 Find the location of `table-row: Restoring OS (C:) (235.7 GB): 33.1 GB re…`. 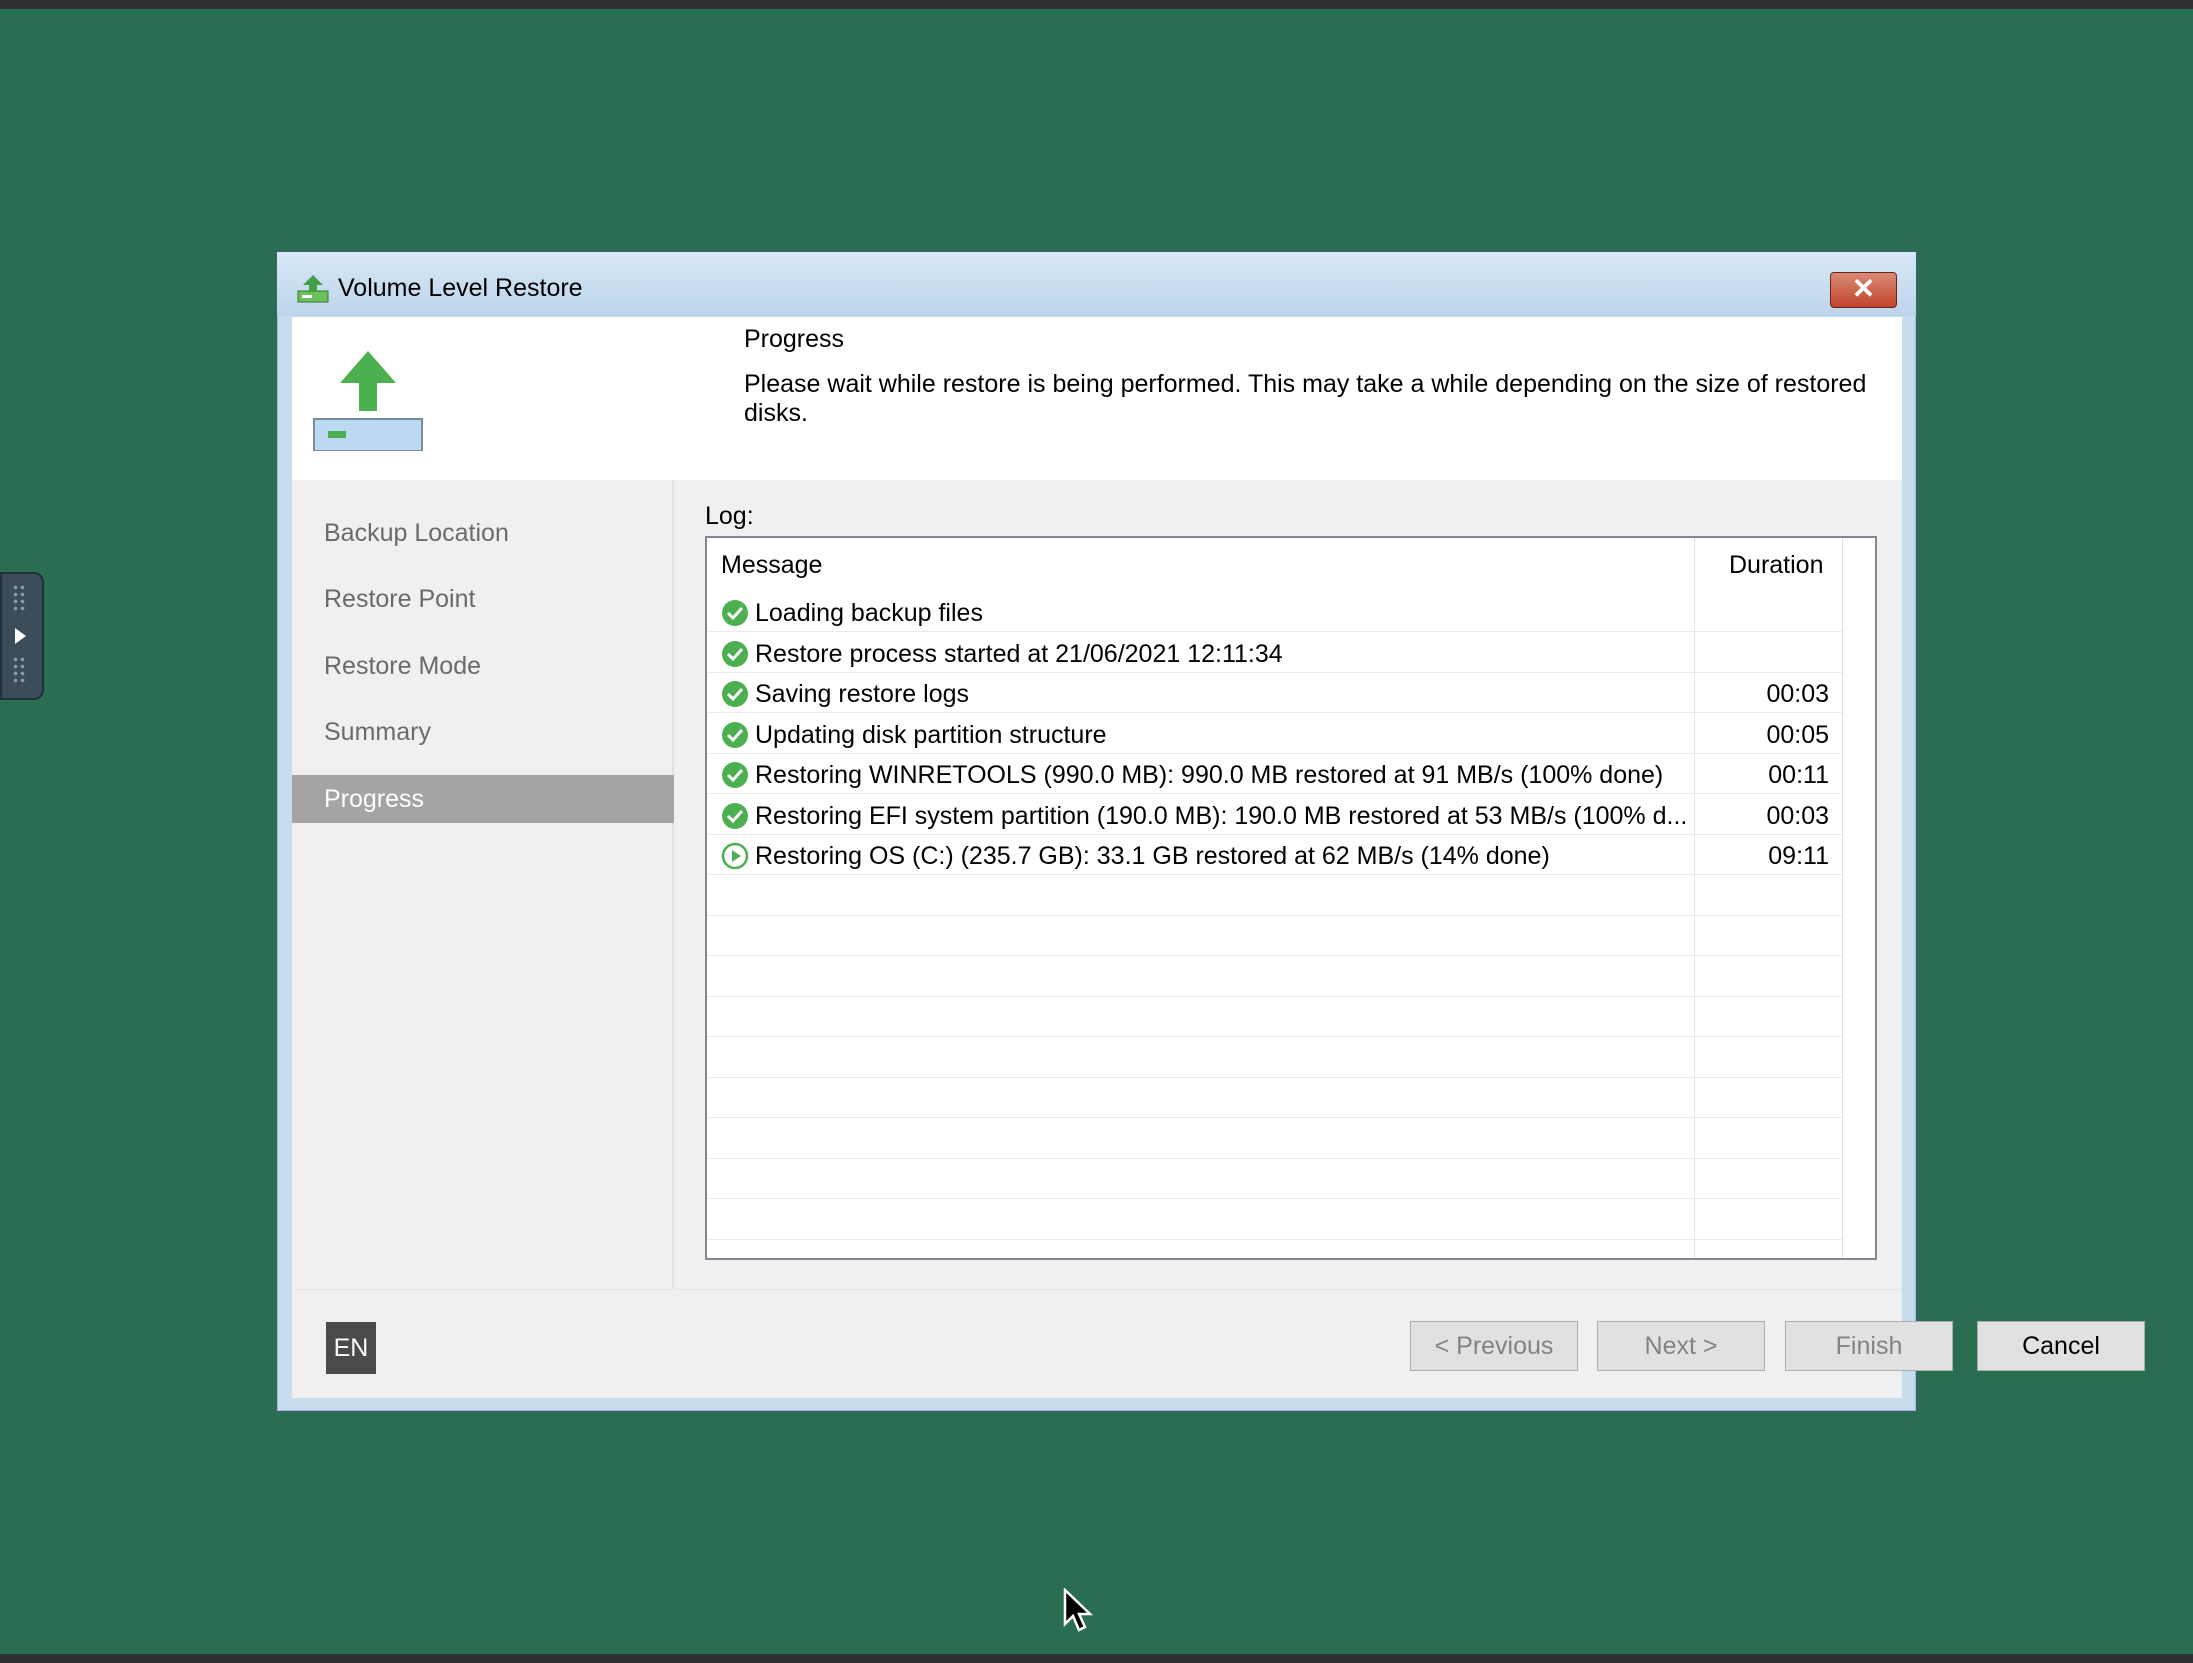

table-row: Restoring OS (C:) (235.7 GB): 33.1 GB re… is located at coordinates (1274, 855).